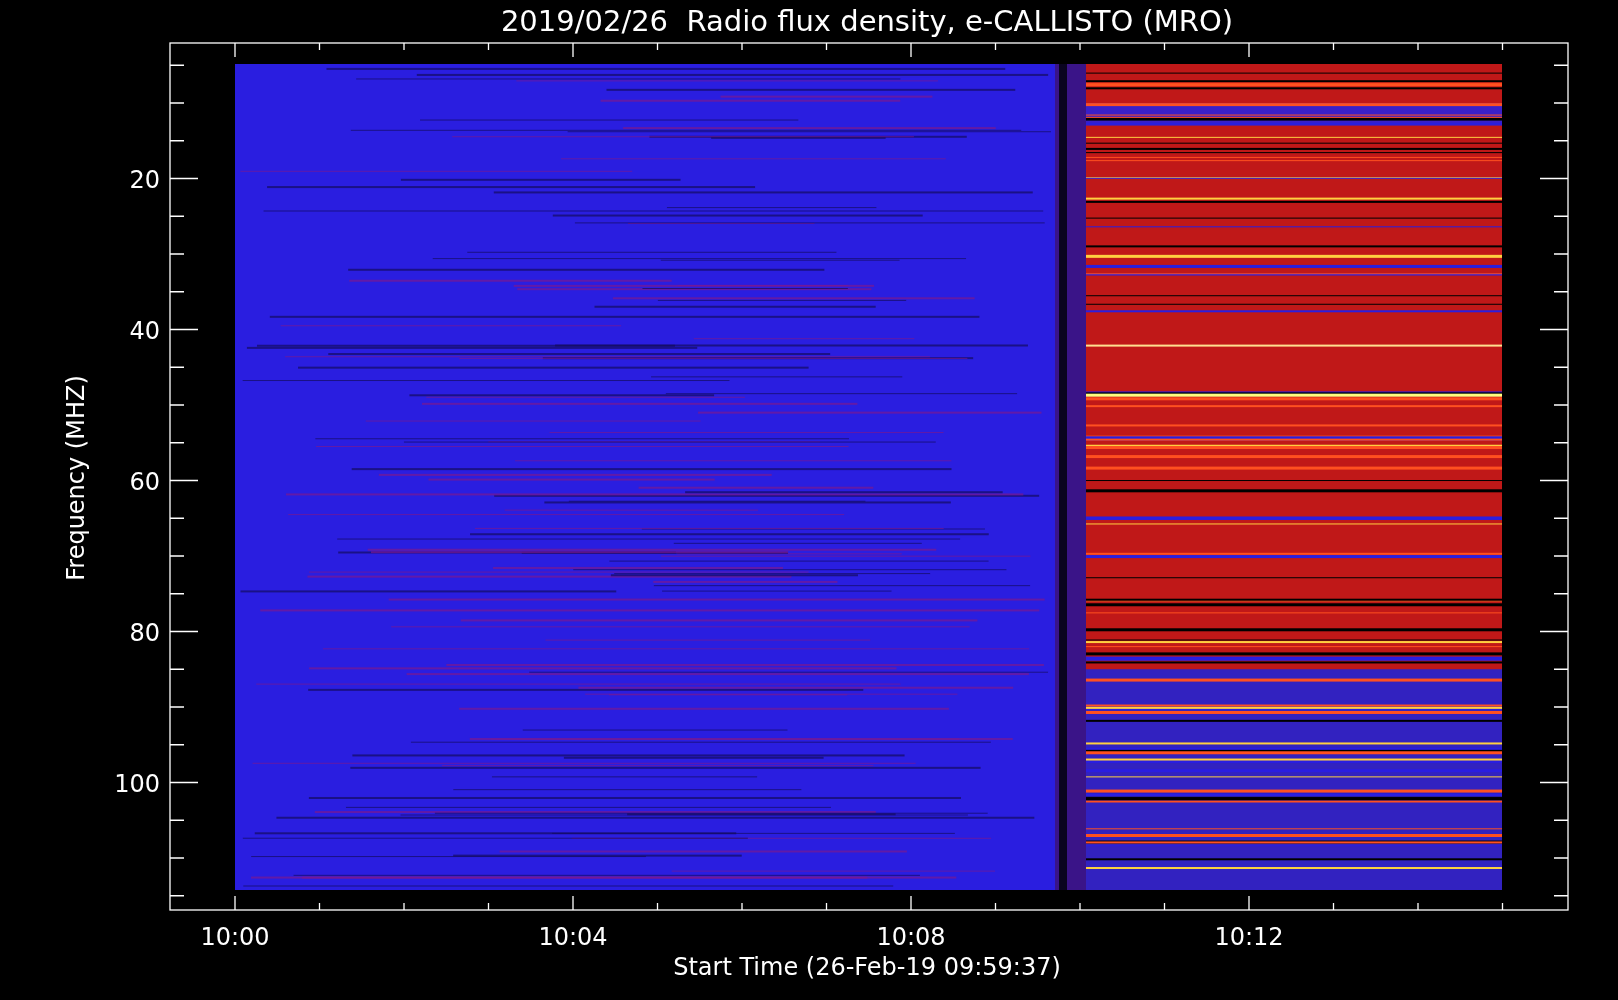 This screenshot has width=1618, height=1000. Describe the element at coordinates (867, 21) in the screenshot. I see `chart-title: 2019/02/26 Radio flux density, e-CALLISTO (MRO)` at that location.